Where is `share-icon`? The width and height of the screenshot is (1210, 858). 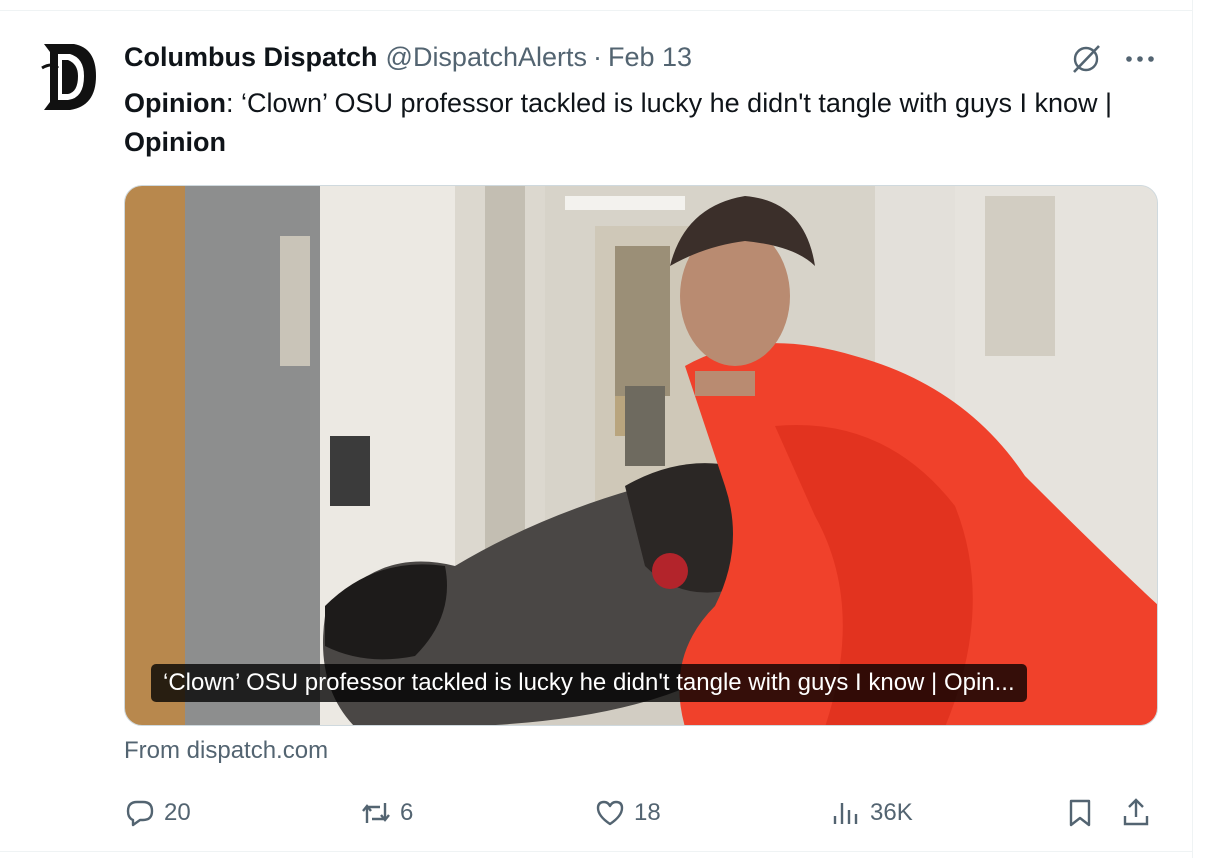 share-icon is located at coordinates (1136, 812).